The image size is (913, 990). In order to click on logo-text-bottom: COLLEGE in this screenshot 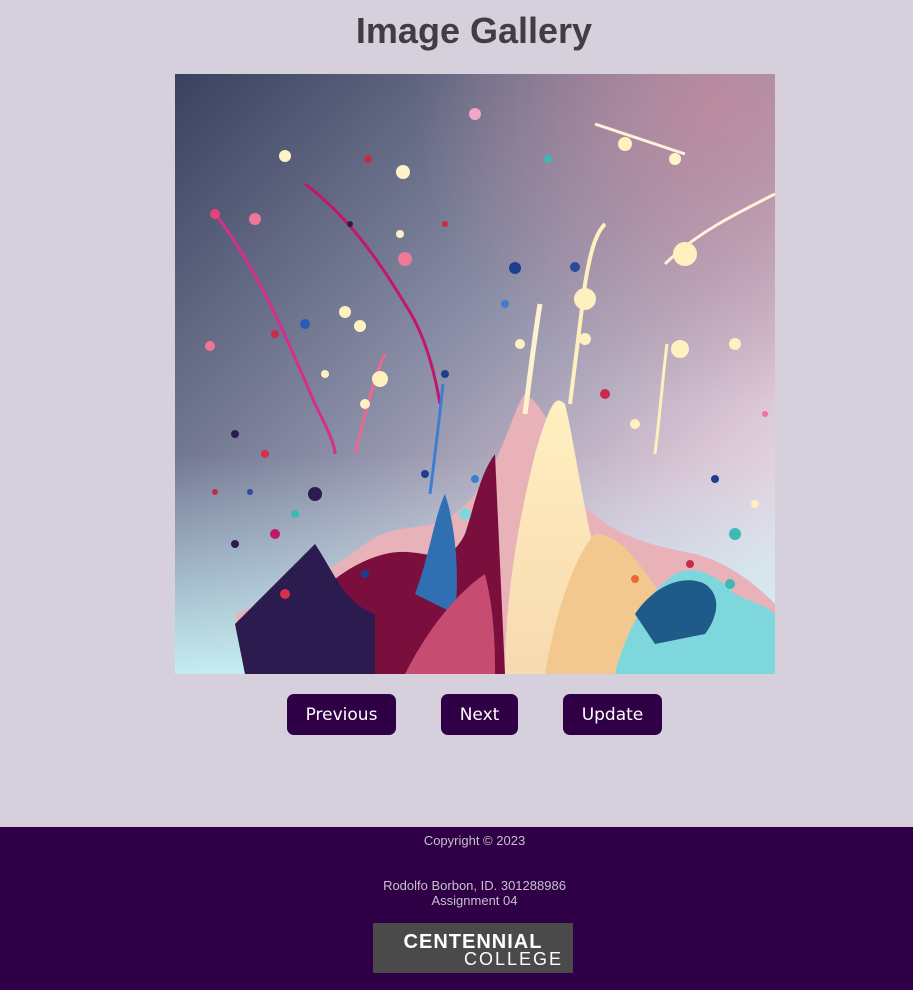, I will do `click(513, 959)`.